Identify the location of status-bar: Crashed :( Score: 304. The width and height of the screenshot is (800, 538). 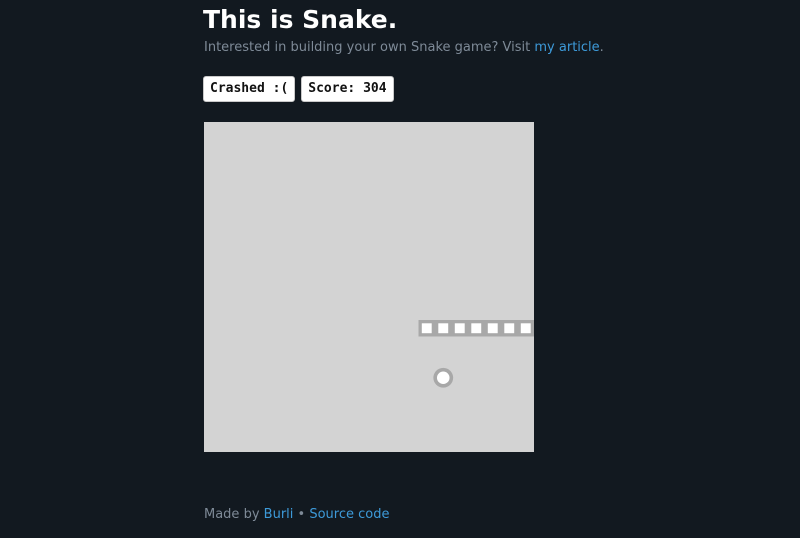
(298, 89).